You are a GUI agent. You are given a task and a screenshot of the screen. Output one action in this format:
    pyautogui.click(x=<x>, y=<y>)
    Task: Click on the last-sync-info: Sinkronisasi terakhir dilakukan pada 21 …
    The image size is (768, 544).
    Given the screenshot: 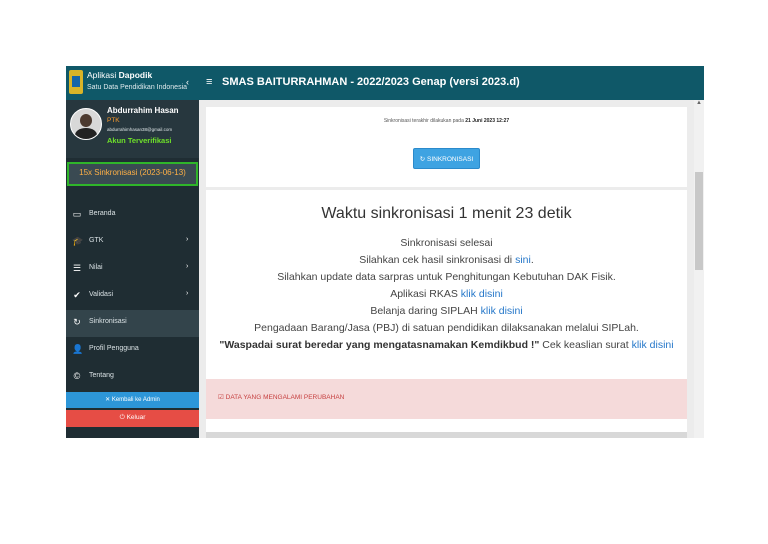 What is the action you would take?
    pyautogui.click(x=446, y=121)
    